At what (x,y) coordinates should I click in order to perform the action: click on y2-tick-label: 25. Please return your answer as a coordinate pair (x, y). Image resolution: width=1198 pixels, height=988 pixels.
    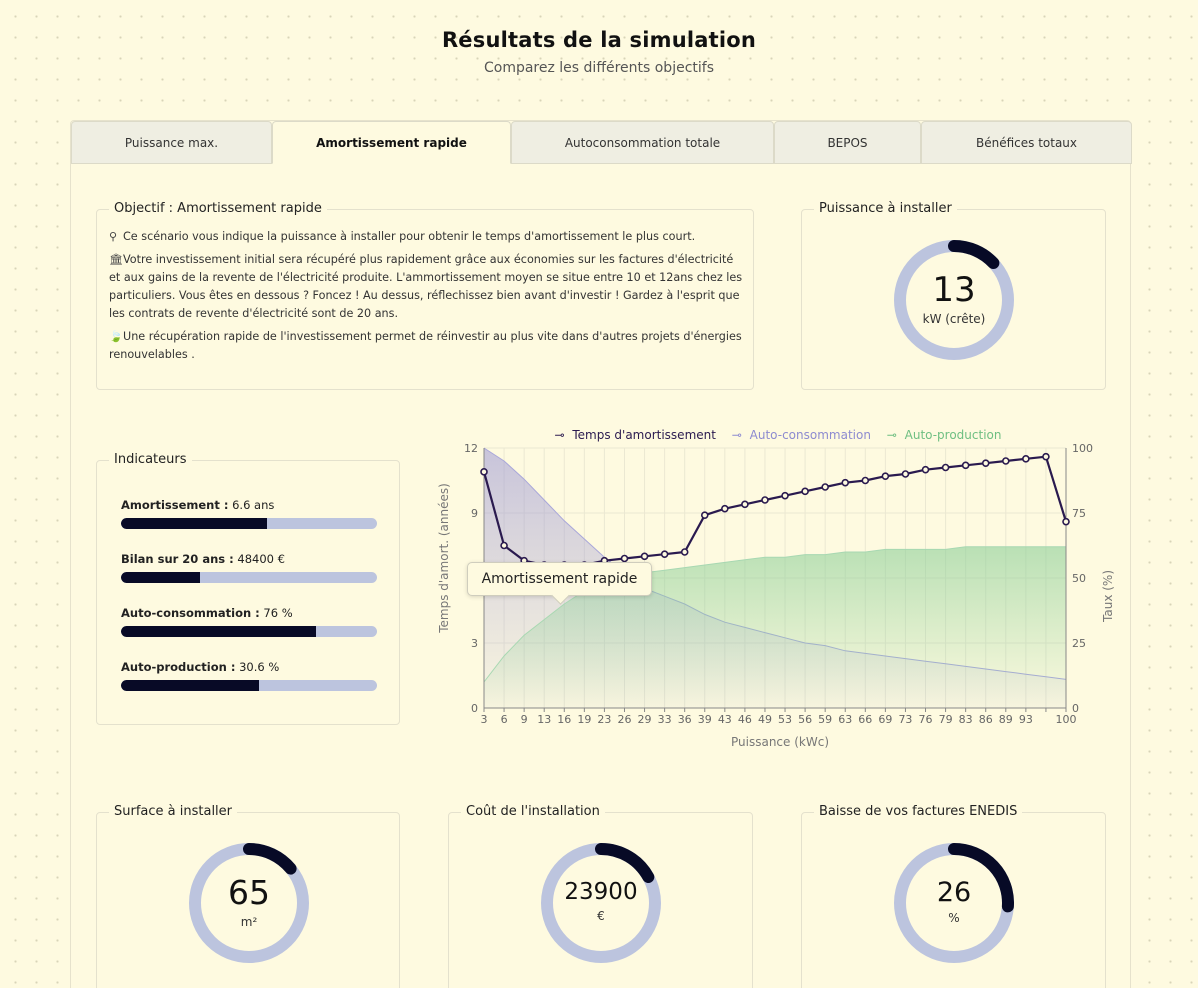
    Looking at the image, I should click on (1079, 643).